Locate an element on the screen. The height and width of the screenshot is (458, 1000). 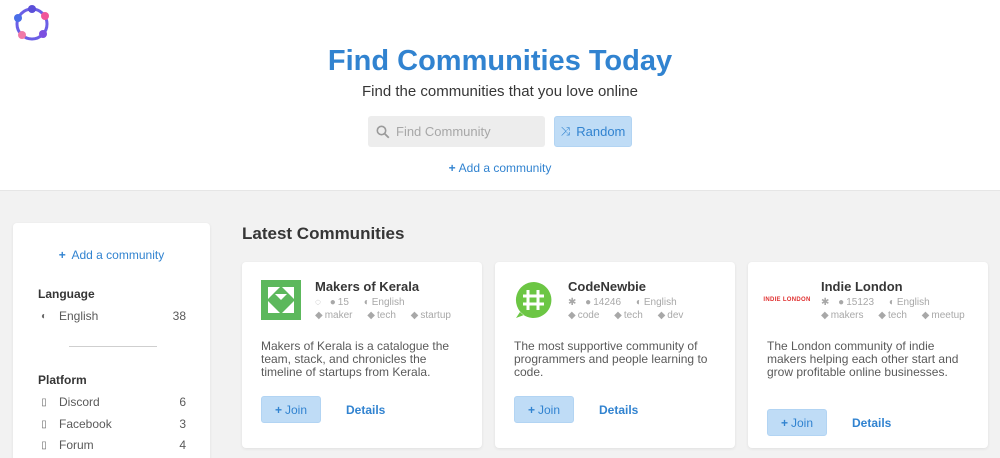
members-count: 15 is located at coordinates (343, 302).